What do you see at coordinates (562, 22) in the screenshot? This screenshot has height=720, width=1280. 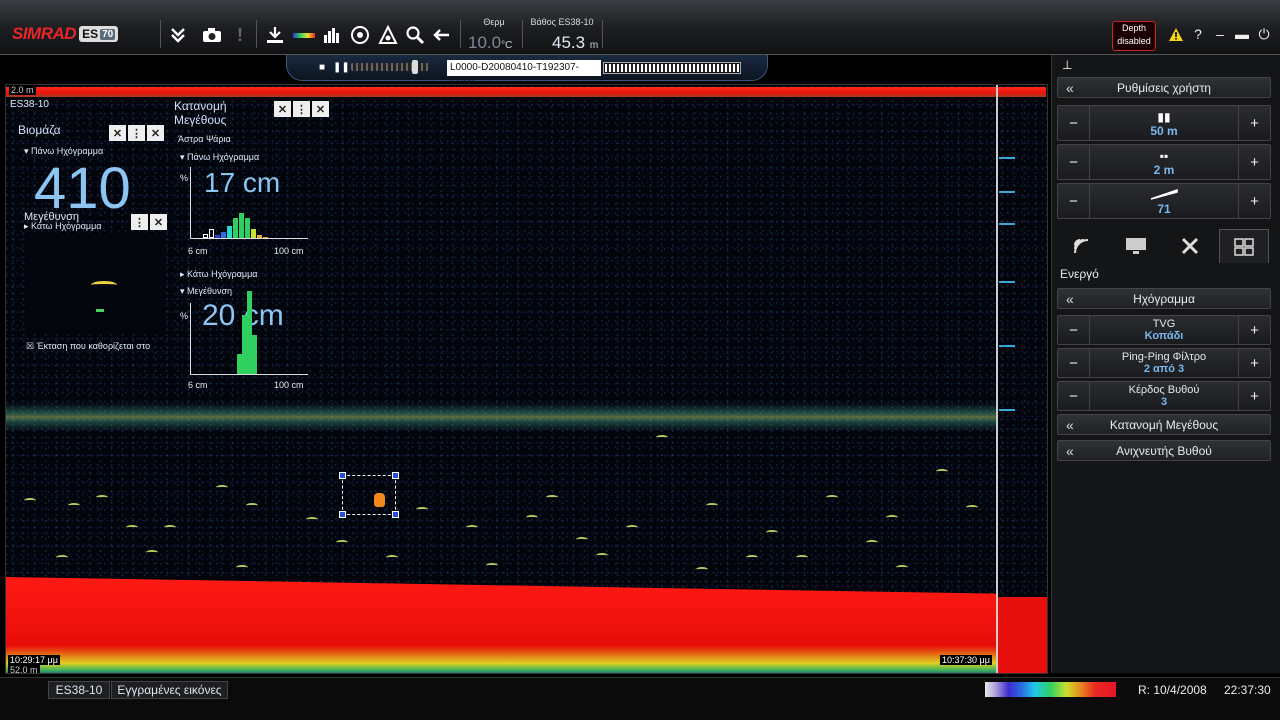 I see `depth-label: Βάθος ES38-10` at bounding box center [562, 22].